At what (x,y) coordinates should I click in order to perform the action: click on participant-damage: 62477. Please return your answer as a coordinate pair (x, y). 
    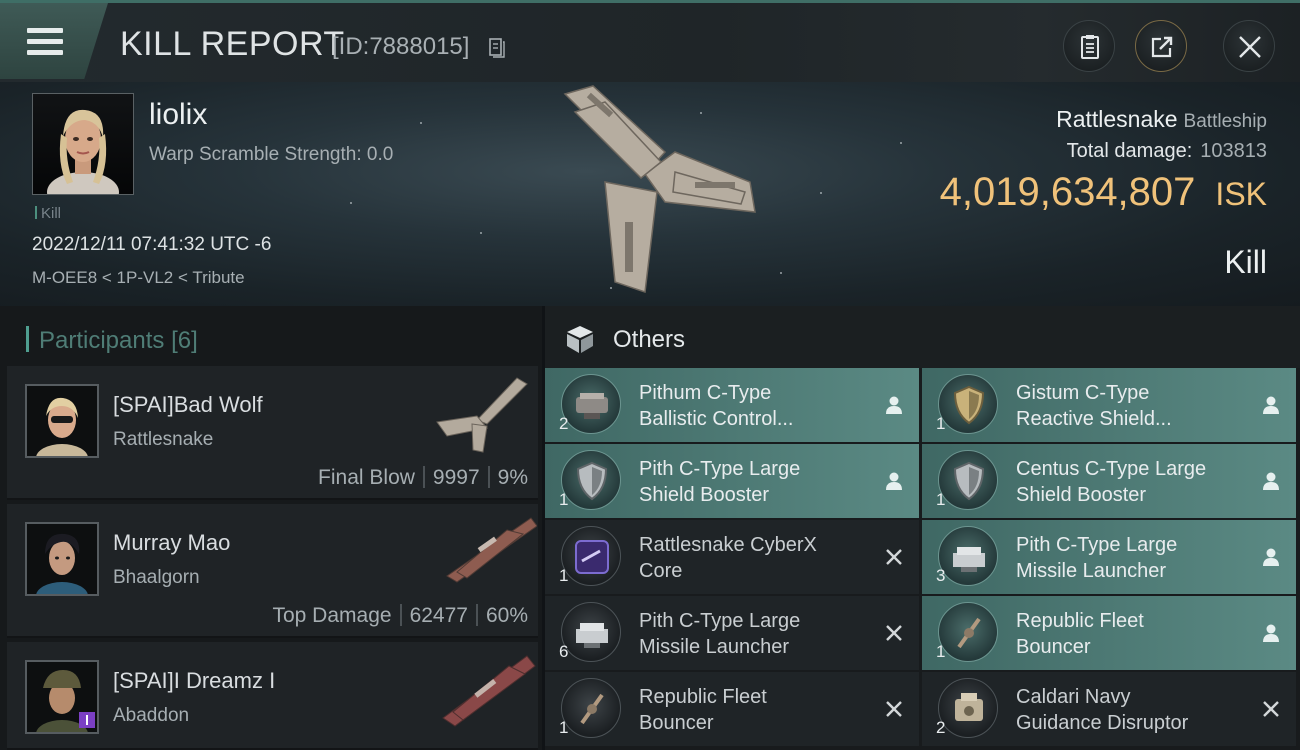
    Looking at the image, I should click on (438, 615).